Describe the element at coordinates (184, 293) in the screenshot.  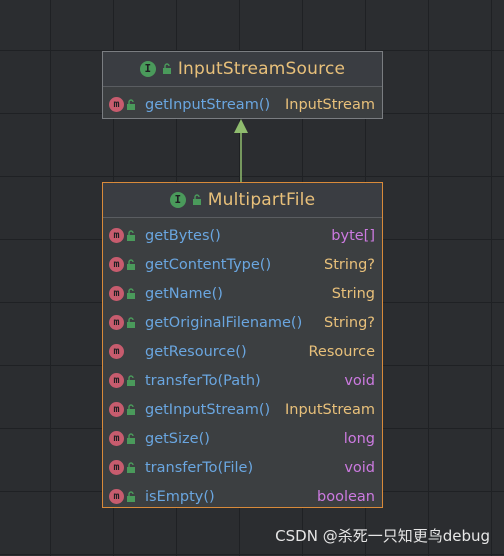
I see `method-name: getName()` at that location.